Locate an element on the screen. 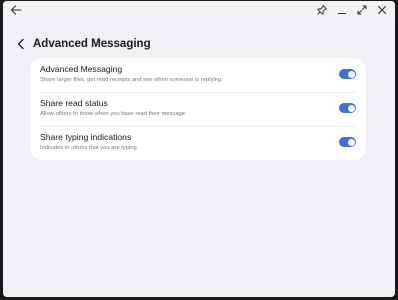  page-header: Advanced Messaging is located at coordinates (82, 44).